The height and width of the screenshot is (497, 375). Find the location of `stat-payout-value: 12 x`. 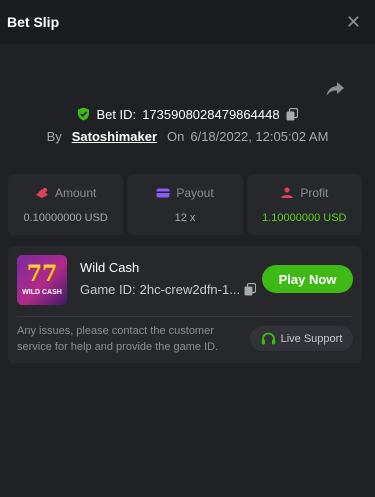

stat-payout-value: 12 x is located at coordinates (185, 217).